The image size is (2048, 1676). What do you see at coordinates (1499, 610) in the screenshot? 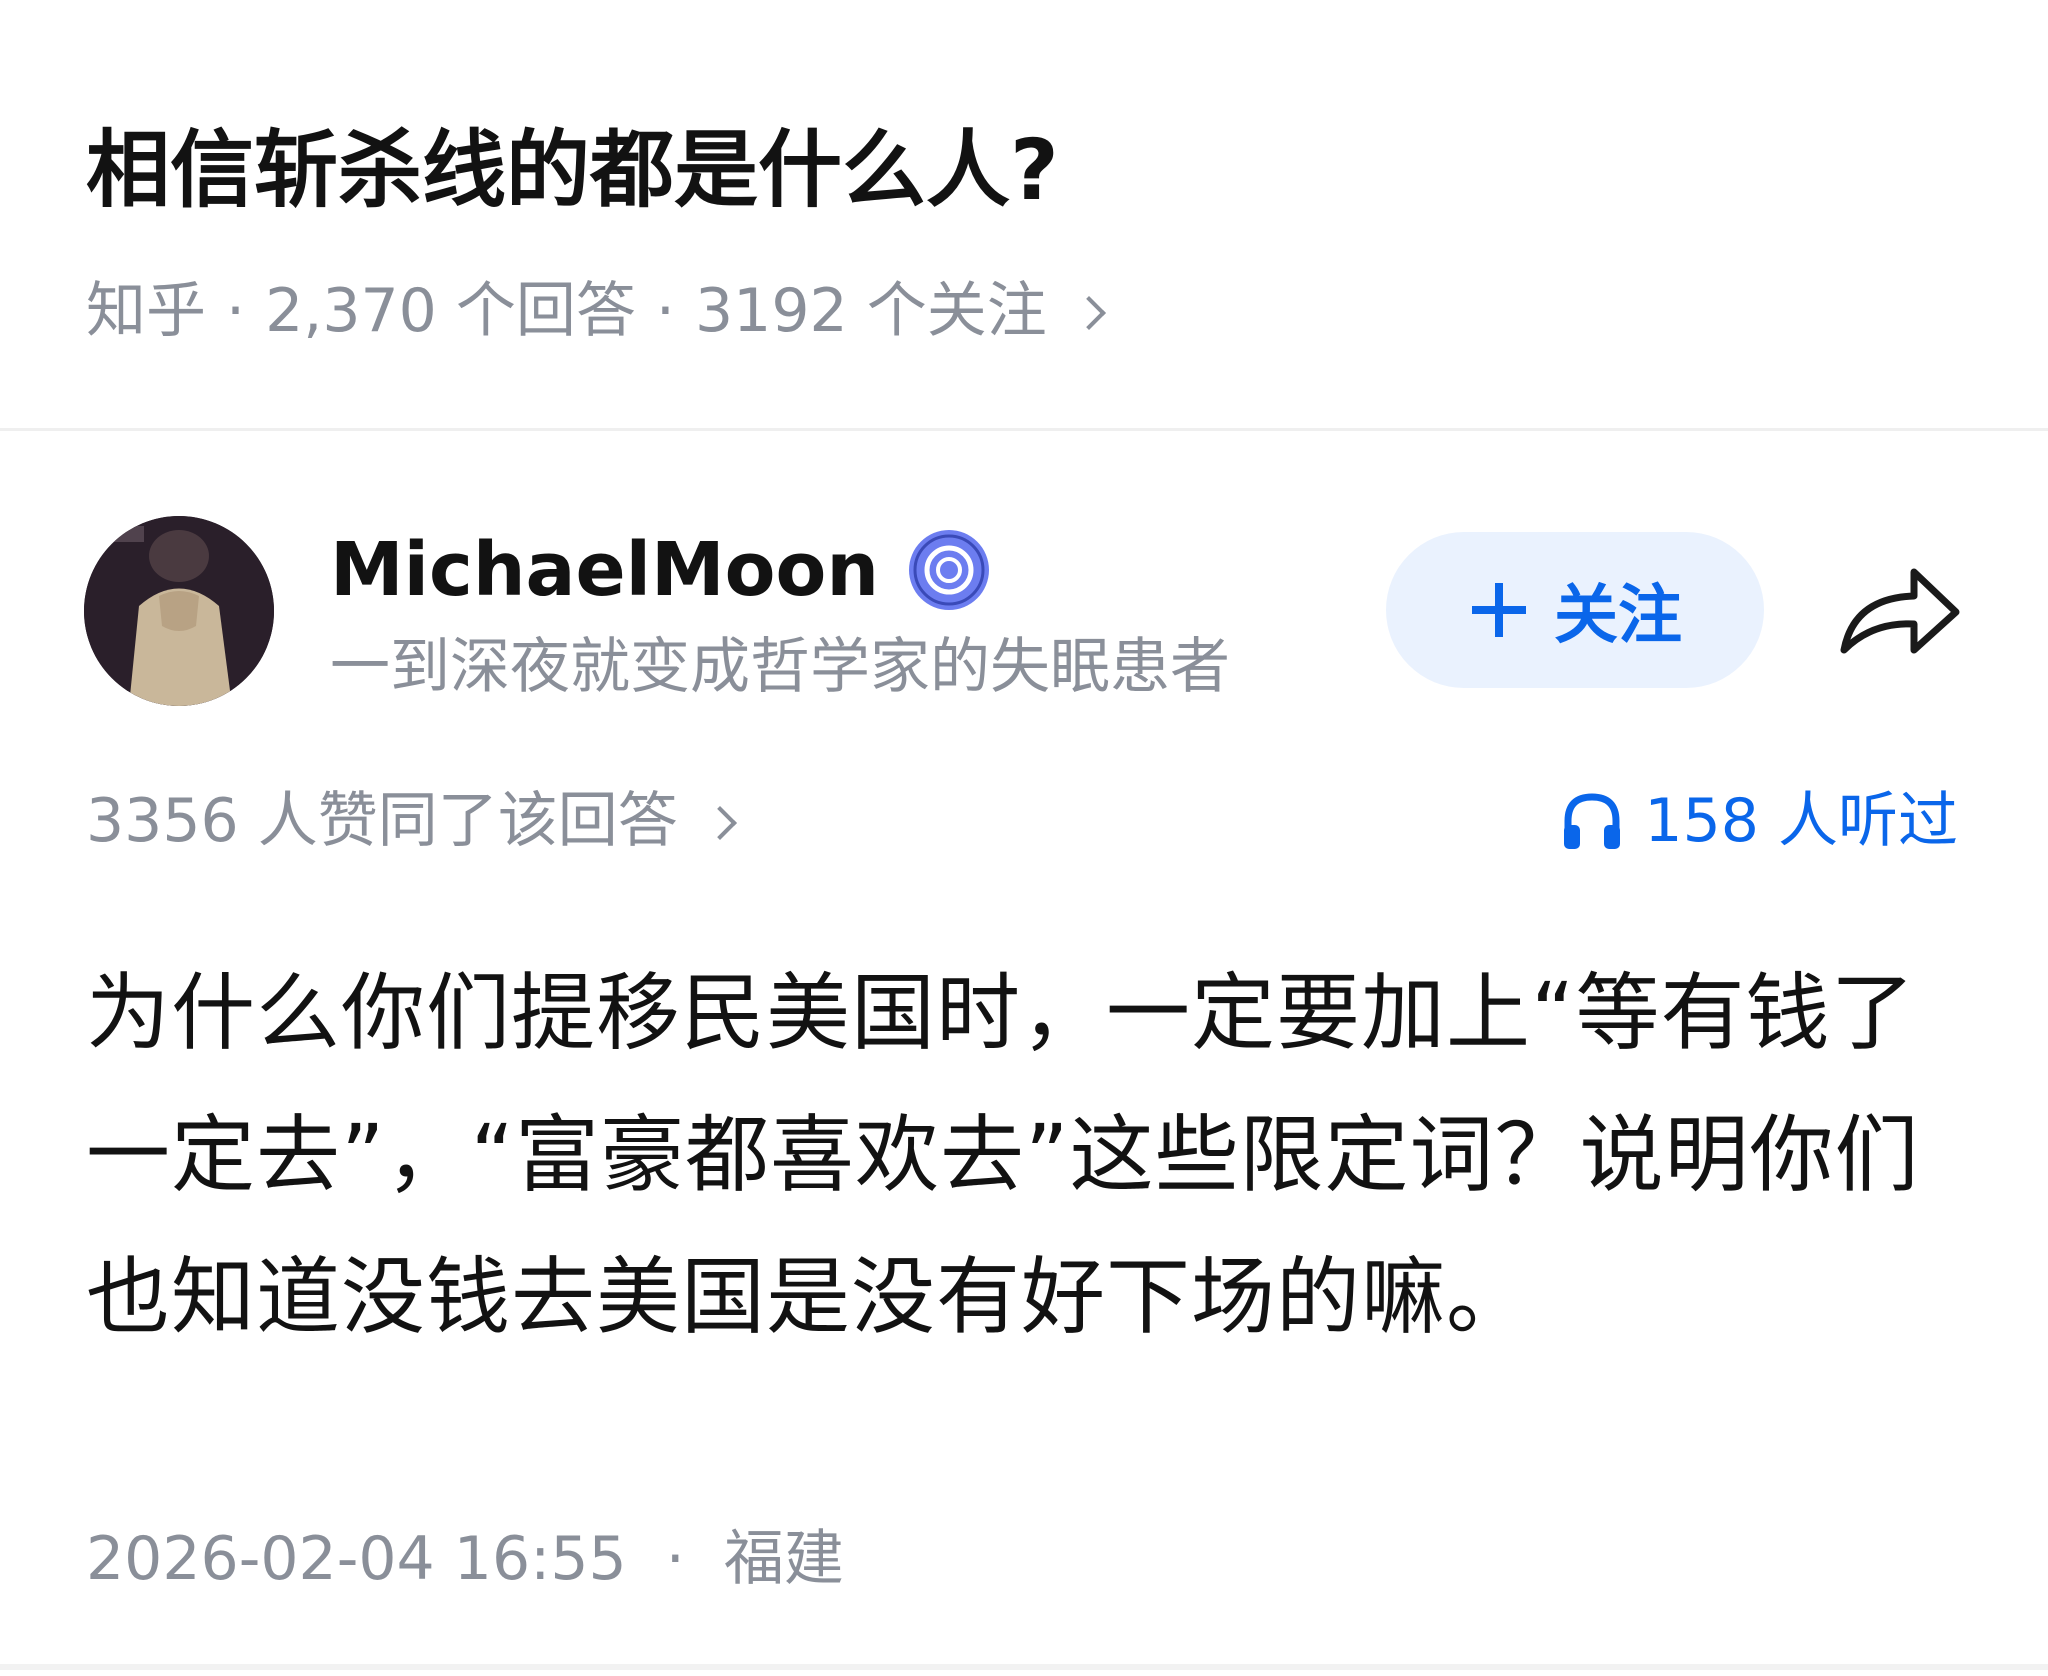
I see `plus-icon` at bounding box center [1499, 610].